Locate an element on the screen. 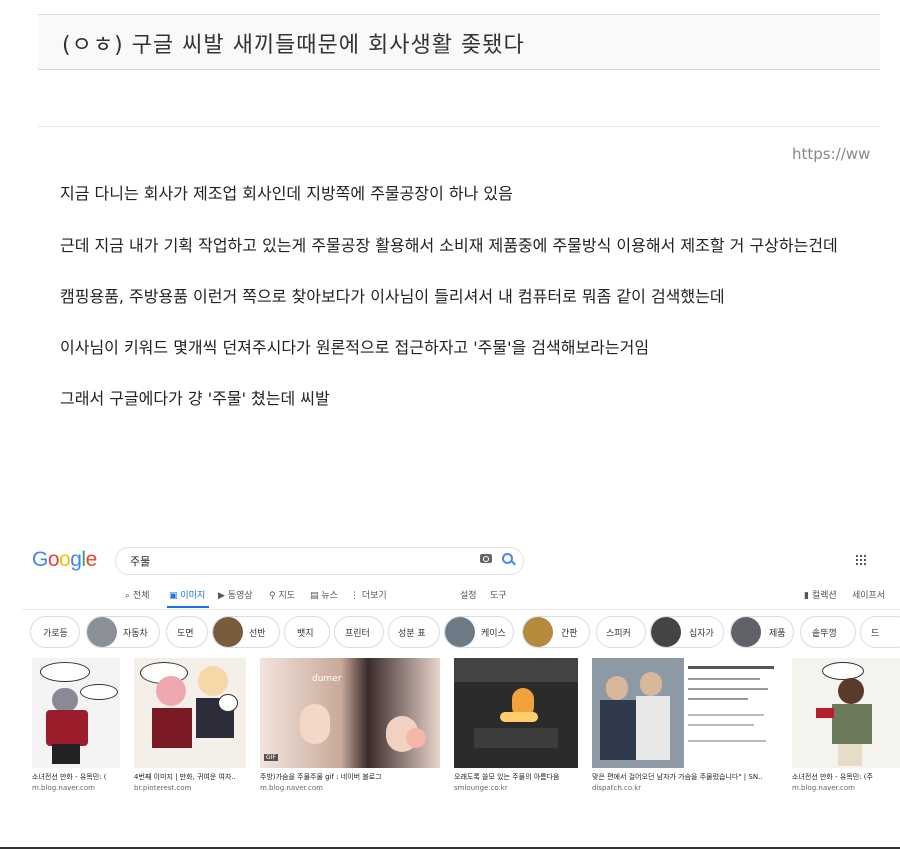 This screenshot has height=849, width=900. chip-cross: 십자가 is located at coordinates (687, 632).